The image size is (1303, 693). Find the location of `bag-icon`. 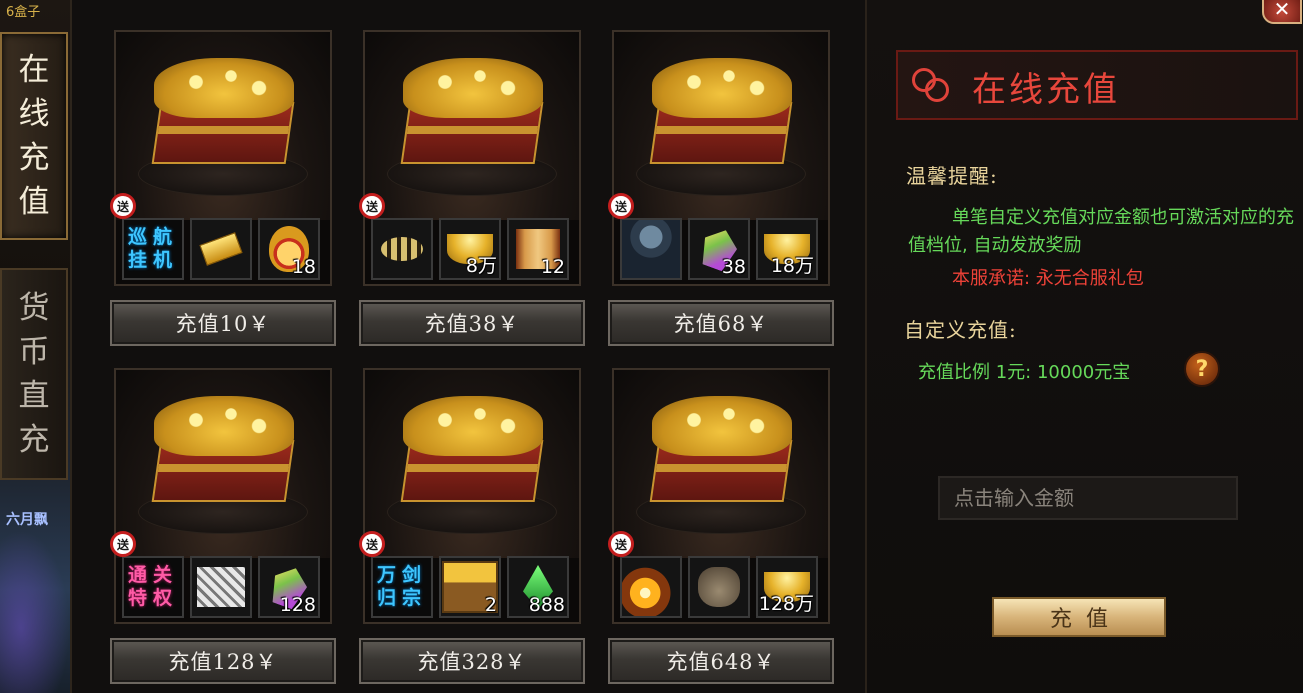

bag-icon is located at coordinates (719, 587).